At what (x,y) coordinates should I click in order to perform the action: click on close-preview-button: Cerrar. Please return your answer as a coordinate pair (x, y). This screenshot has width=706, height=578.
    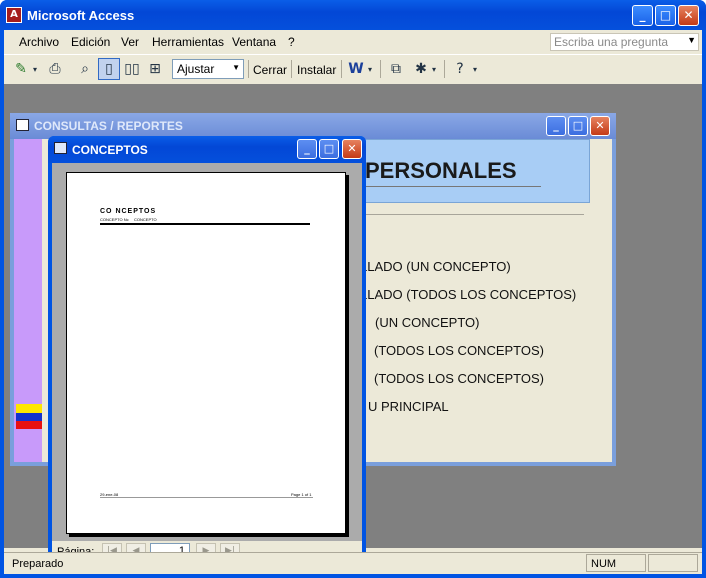
    Looking at the image, I should click on (270, 70).